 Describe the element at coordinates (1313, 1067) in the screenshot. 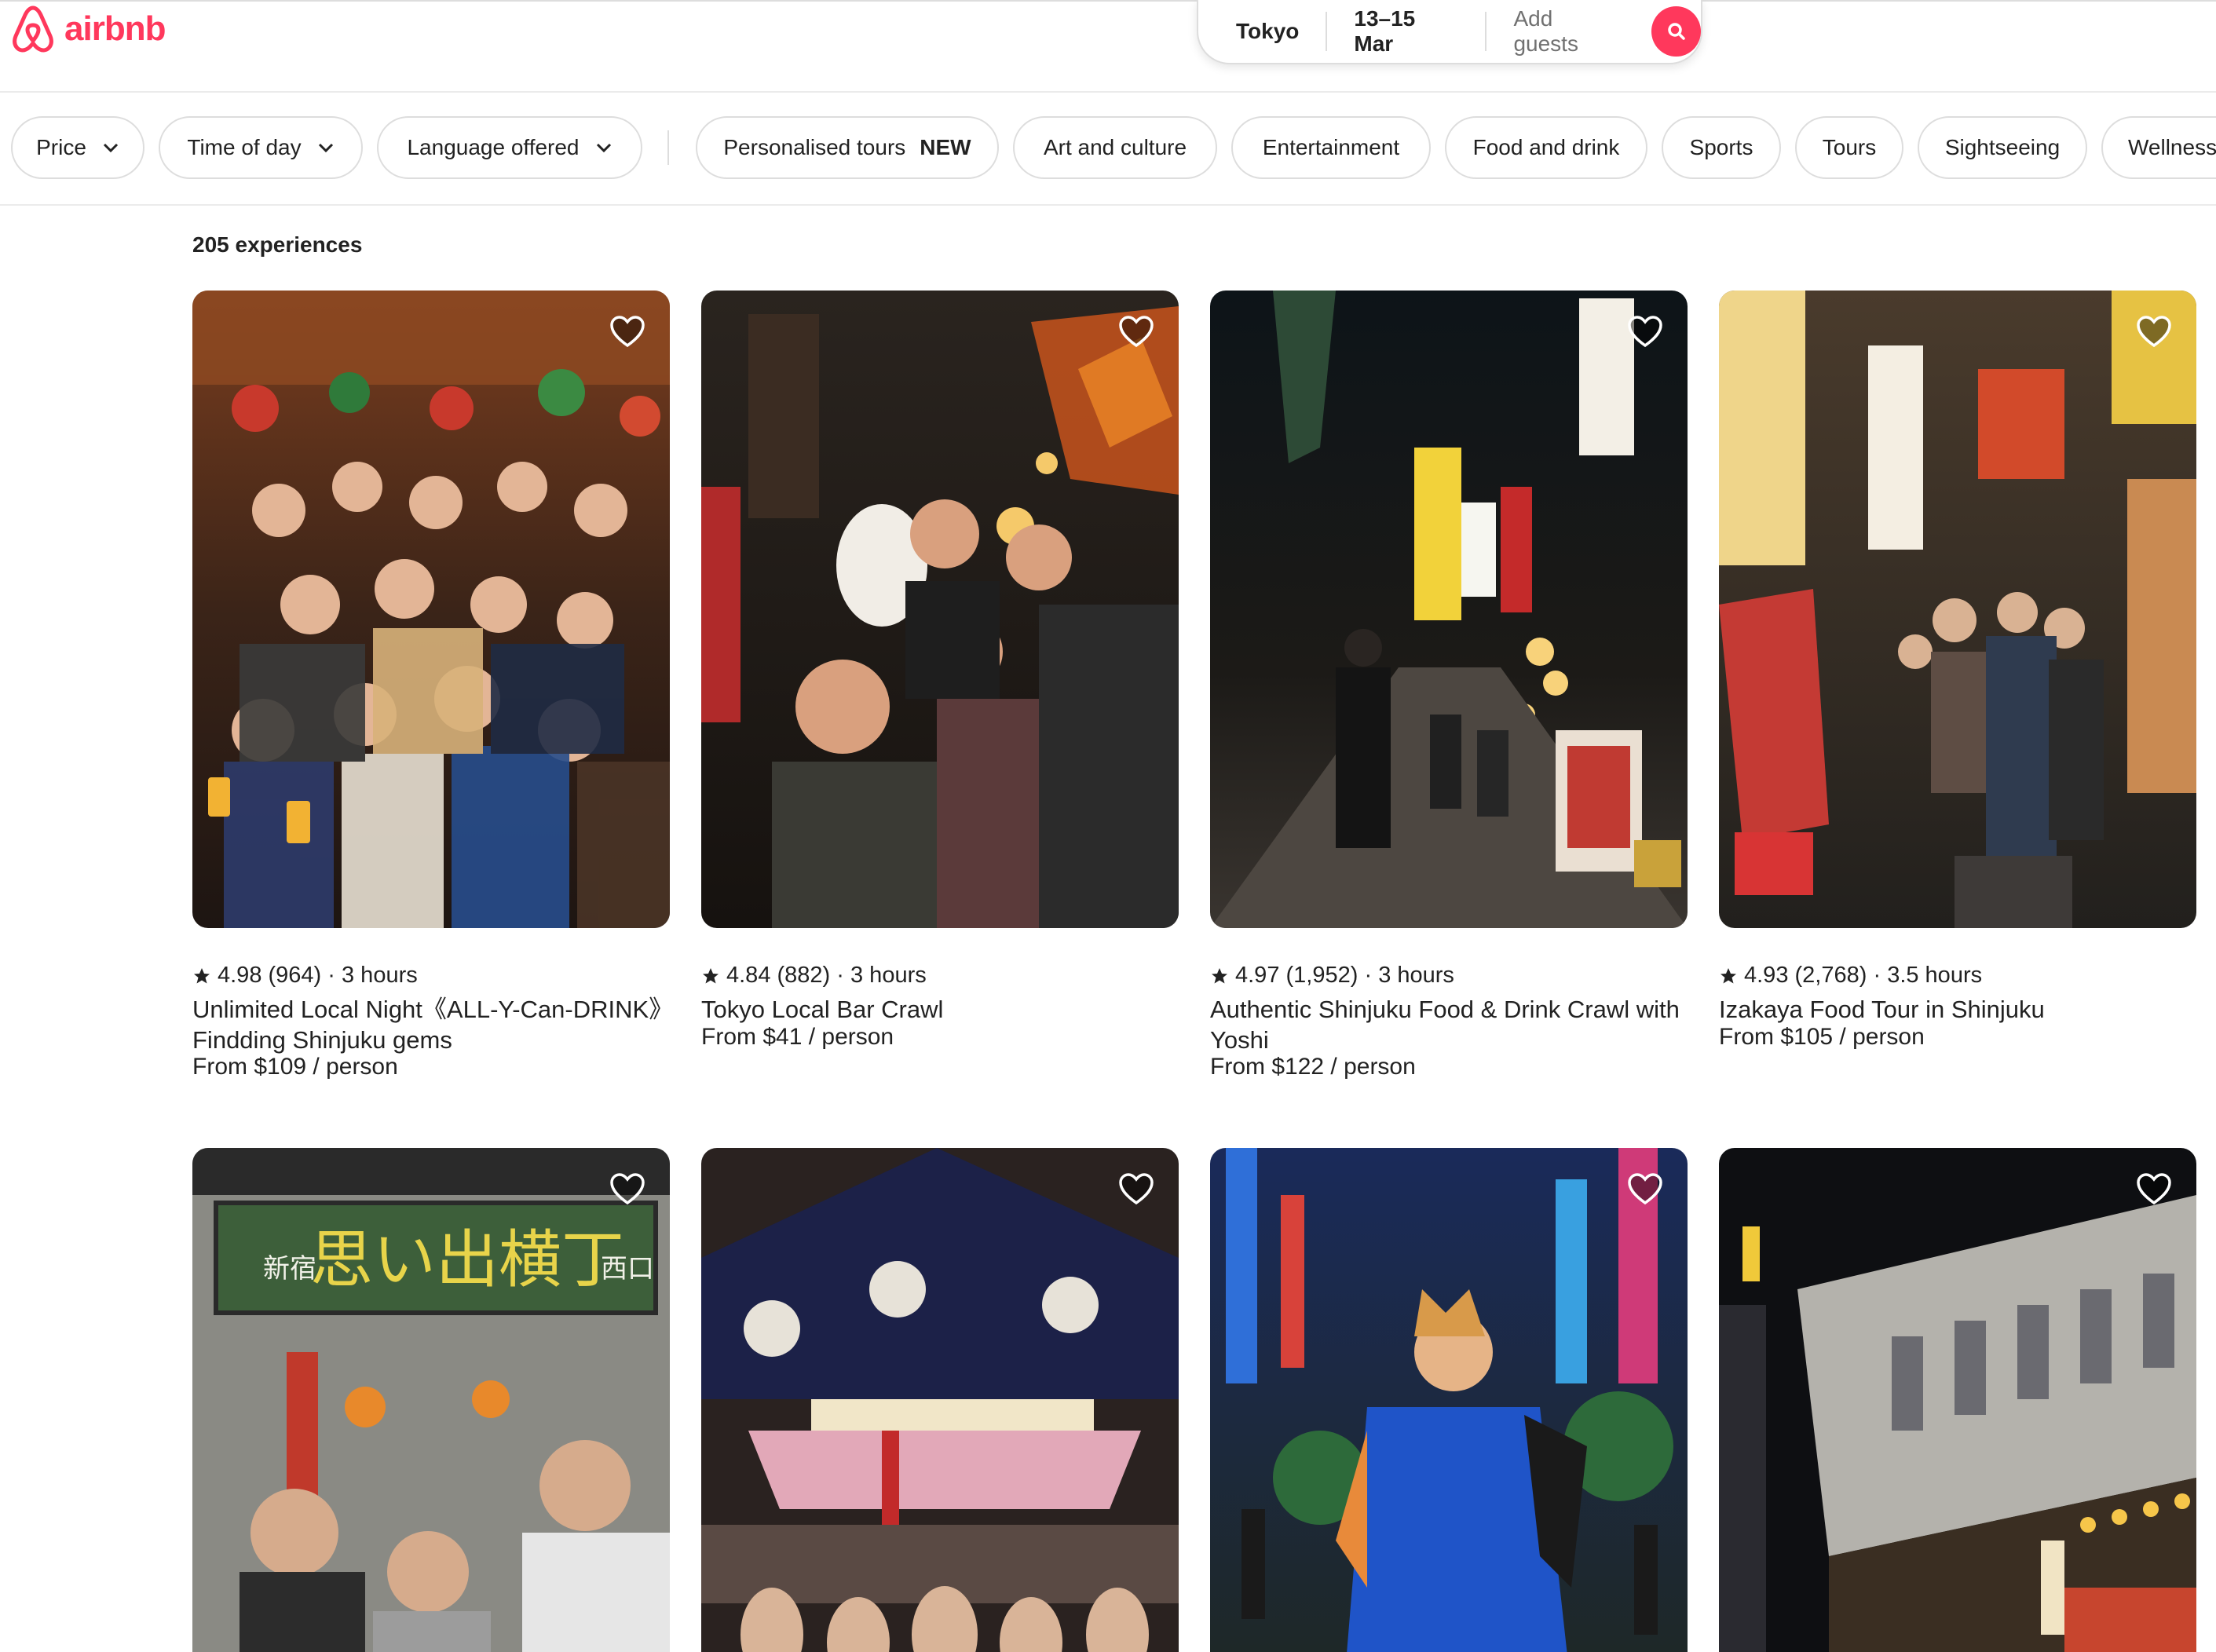

I see `listing-price: From $122 / person` at that location.